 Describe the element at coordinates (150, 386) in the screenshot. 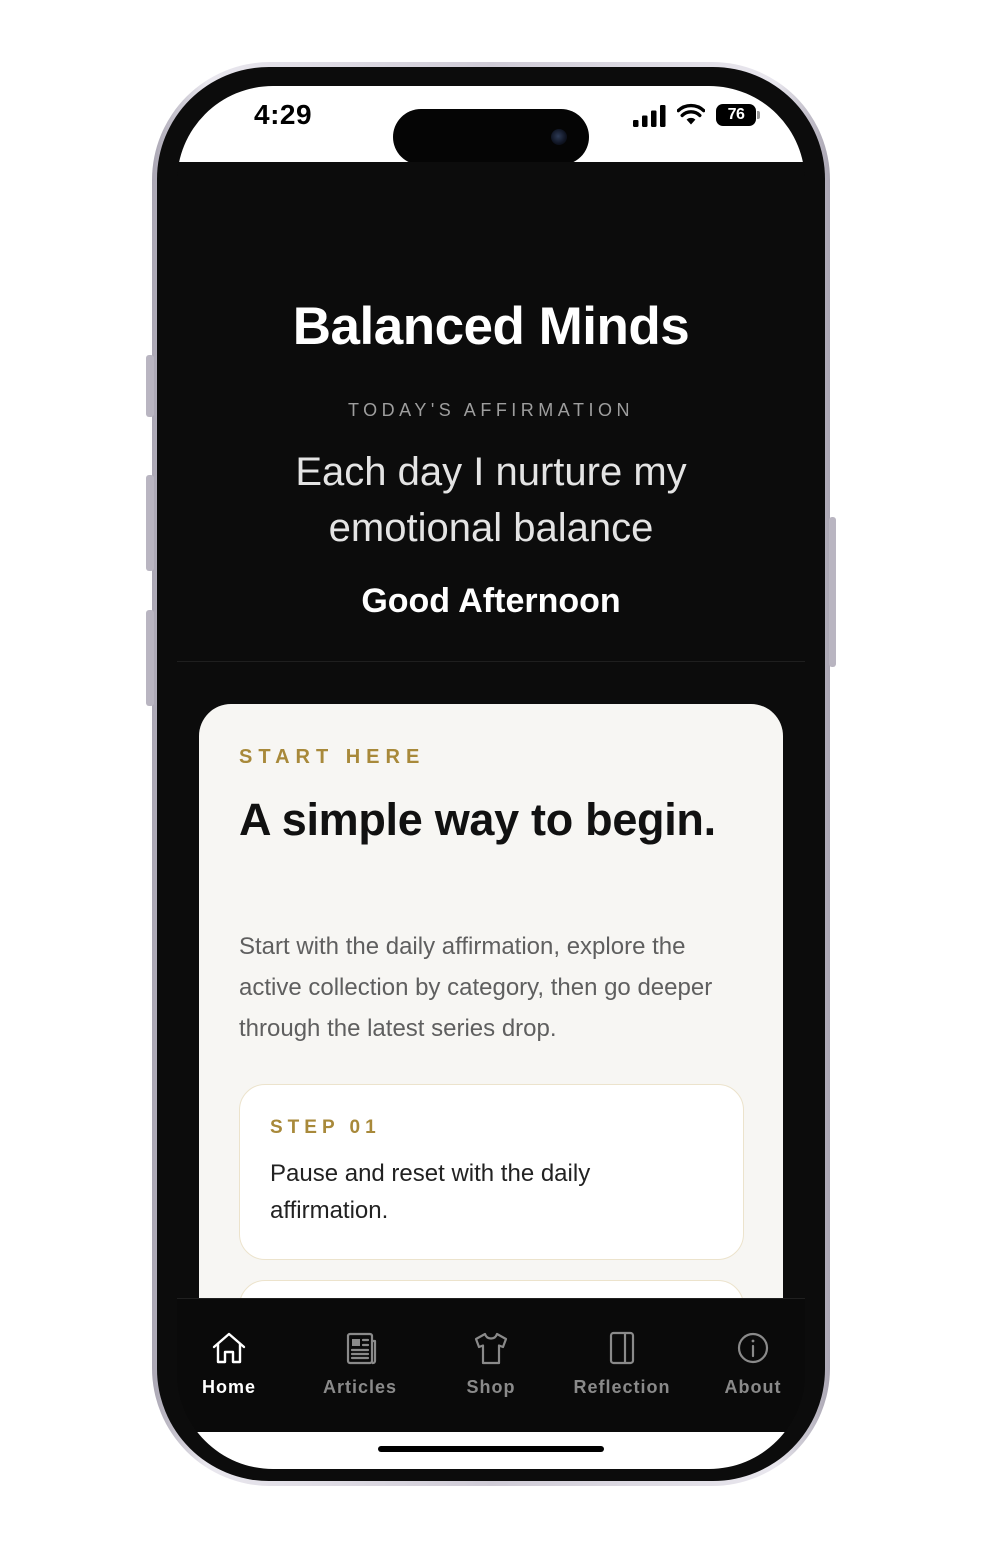

I see `action-button` at that location.